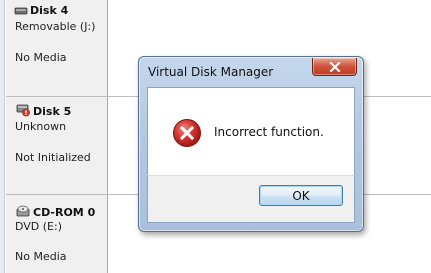 The image size is (431, 273). I want to click on disk-name: Disk 4, so click(49, 10).